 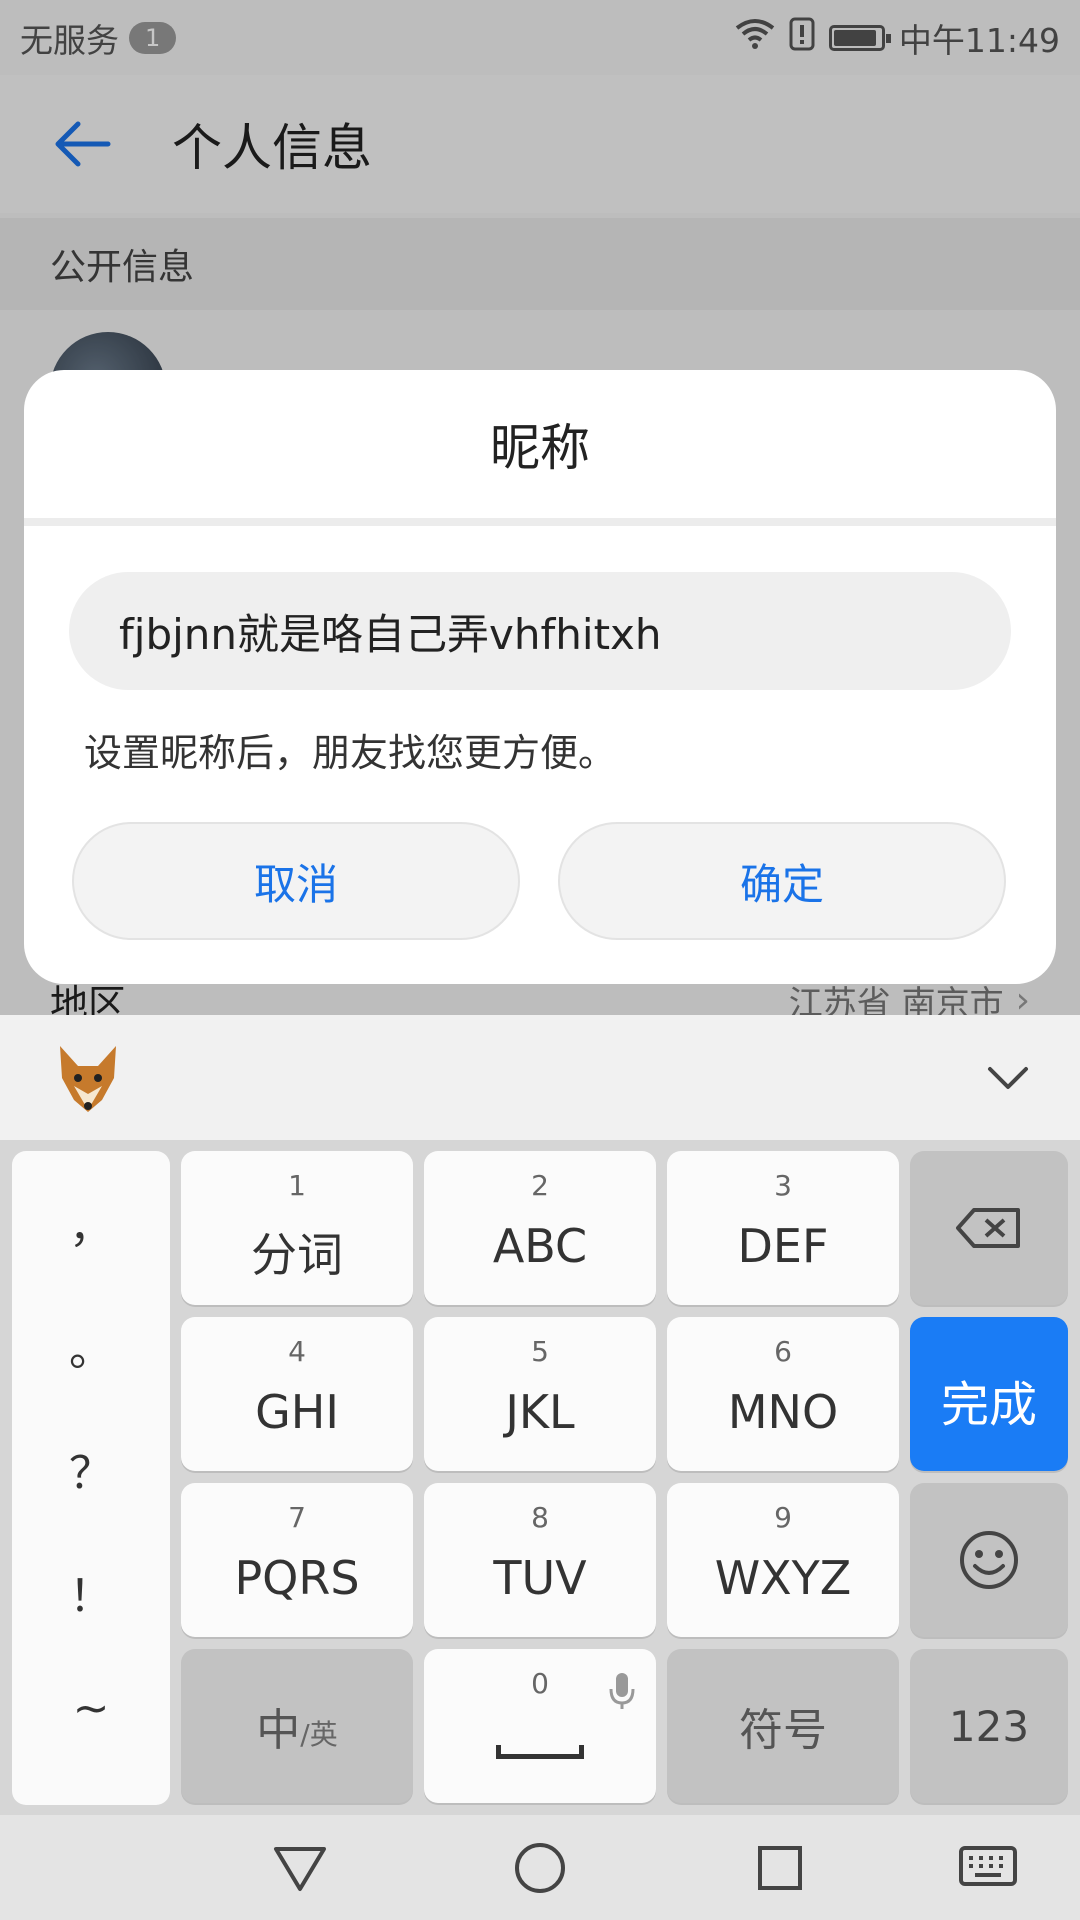 I want to click on confirm-button: 确定, so click(x=782, y=881).